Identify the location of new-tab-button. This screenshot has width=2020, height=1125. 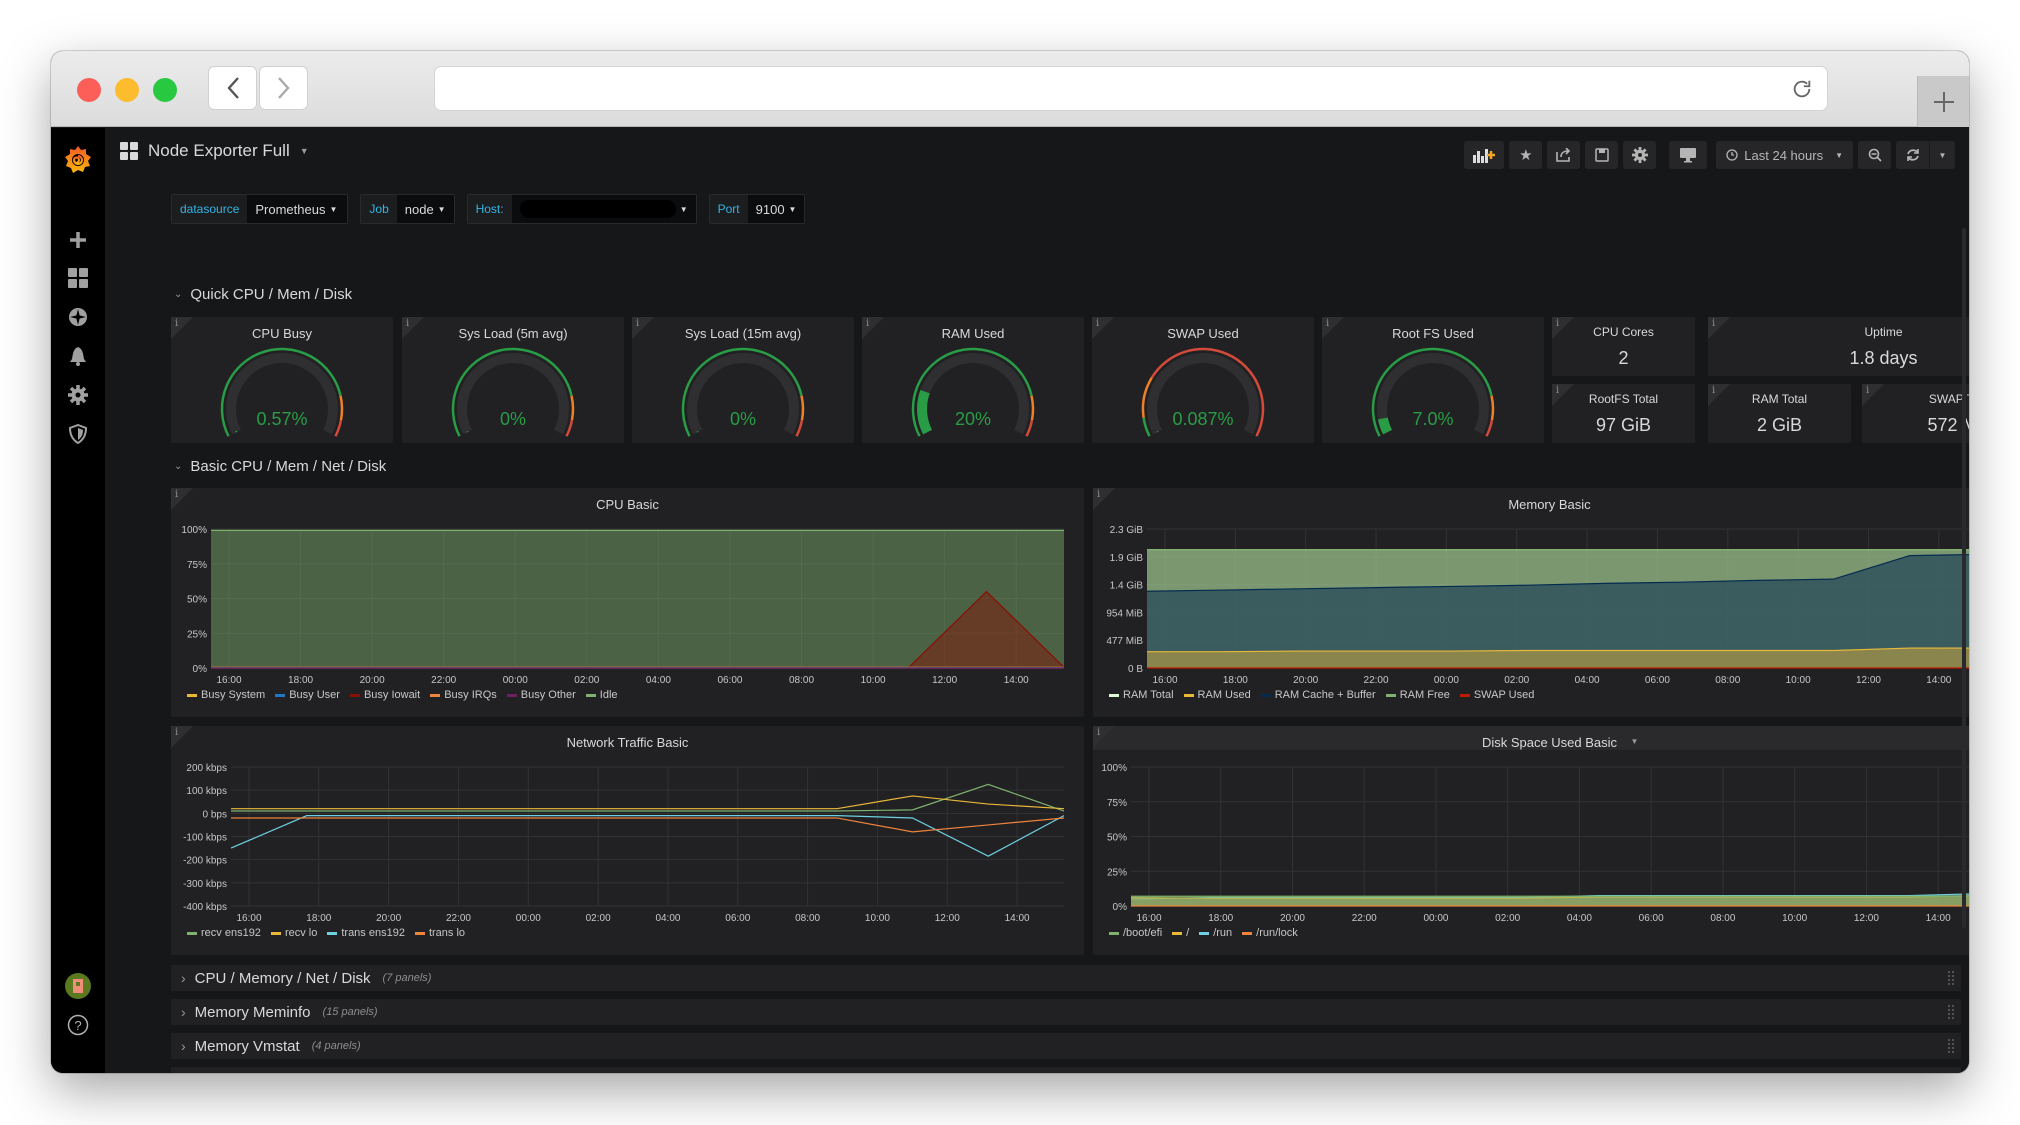
(1943, 101).